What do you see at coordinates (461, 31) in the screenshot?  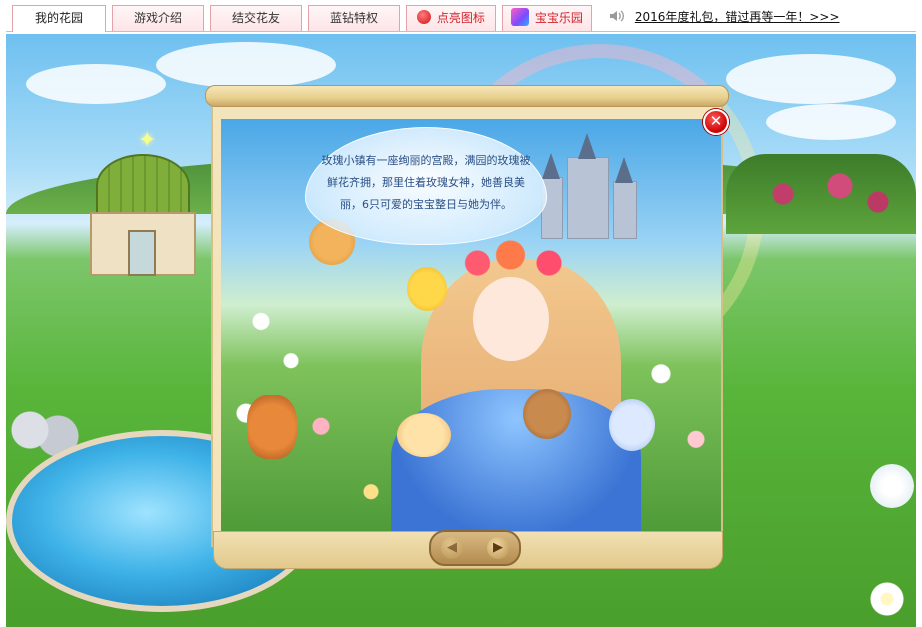 I see `tab-bar-divider` at bounding box center [461, 31].